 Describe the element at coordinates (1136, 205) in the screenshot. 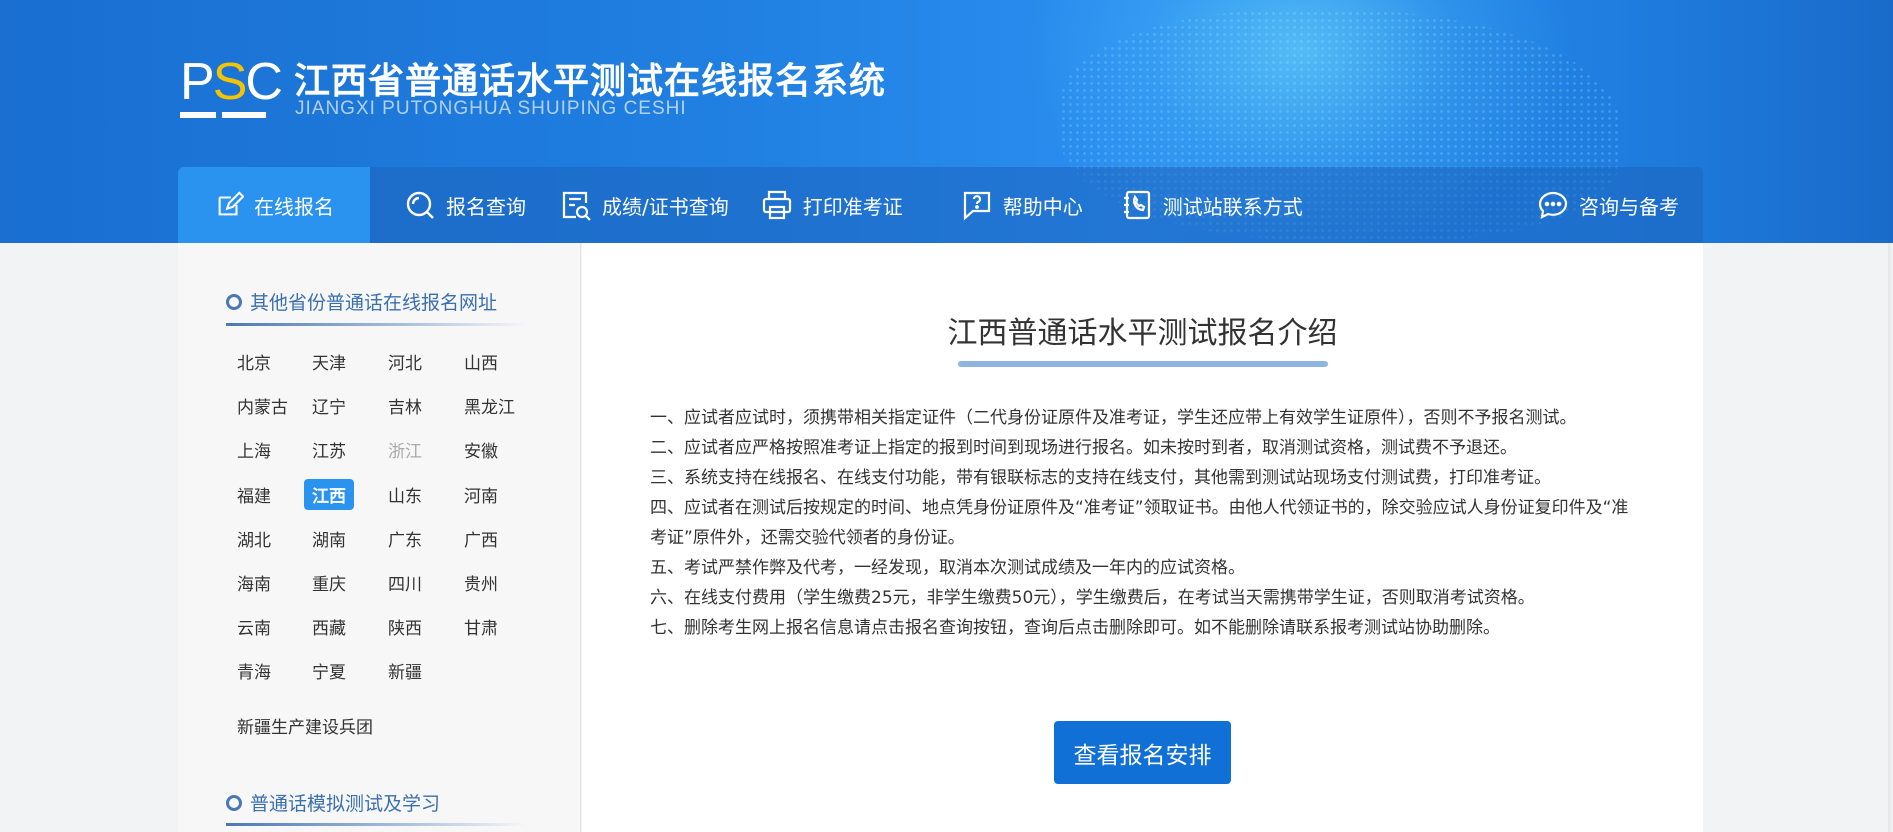

I see `phone-book-icon` at that location.